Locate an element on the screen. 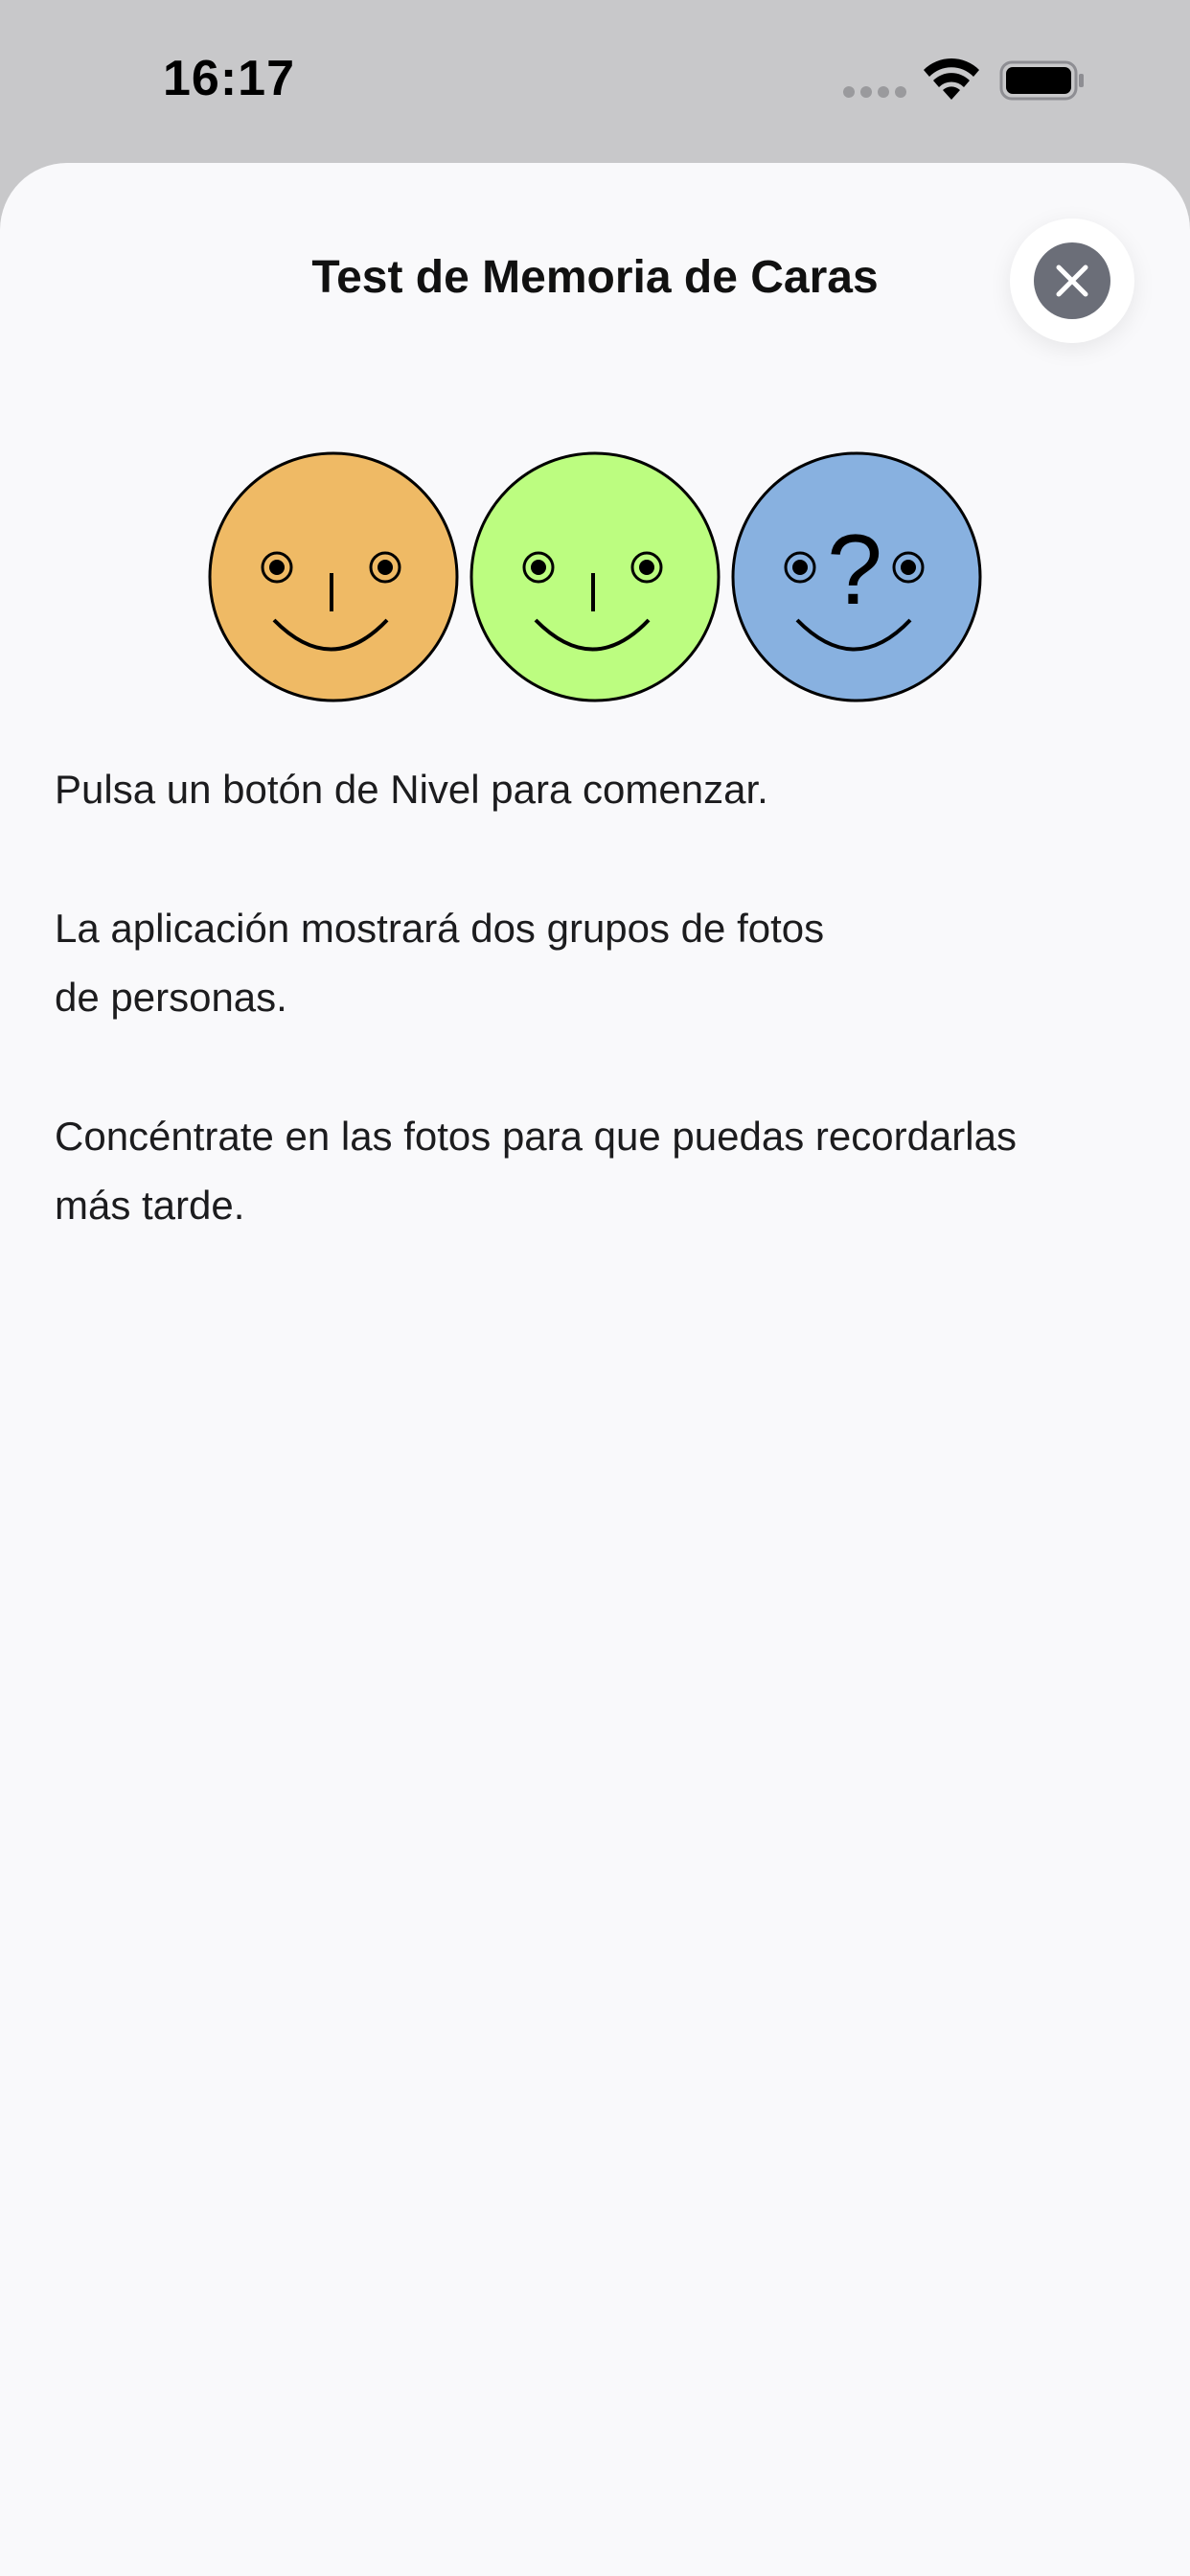  question-mark: ? is located at coordinates (855, 571).